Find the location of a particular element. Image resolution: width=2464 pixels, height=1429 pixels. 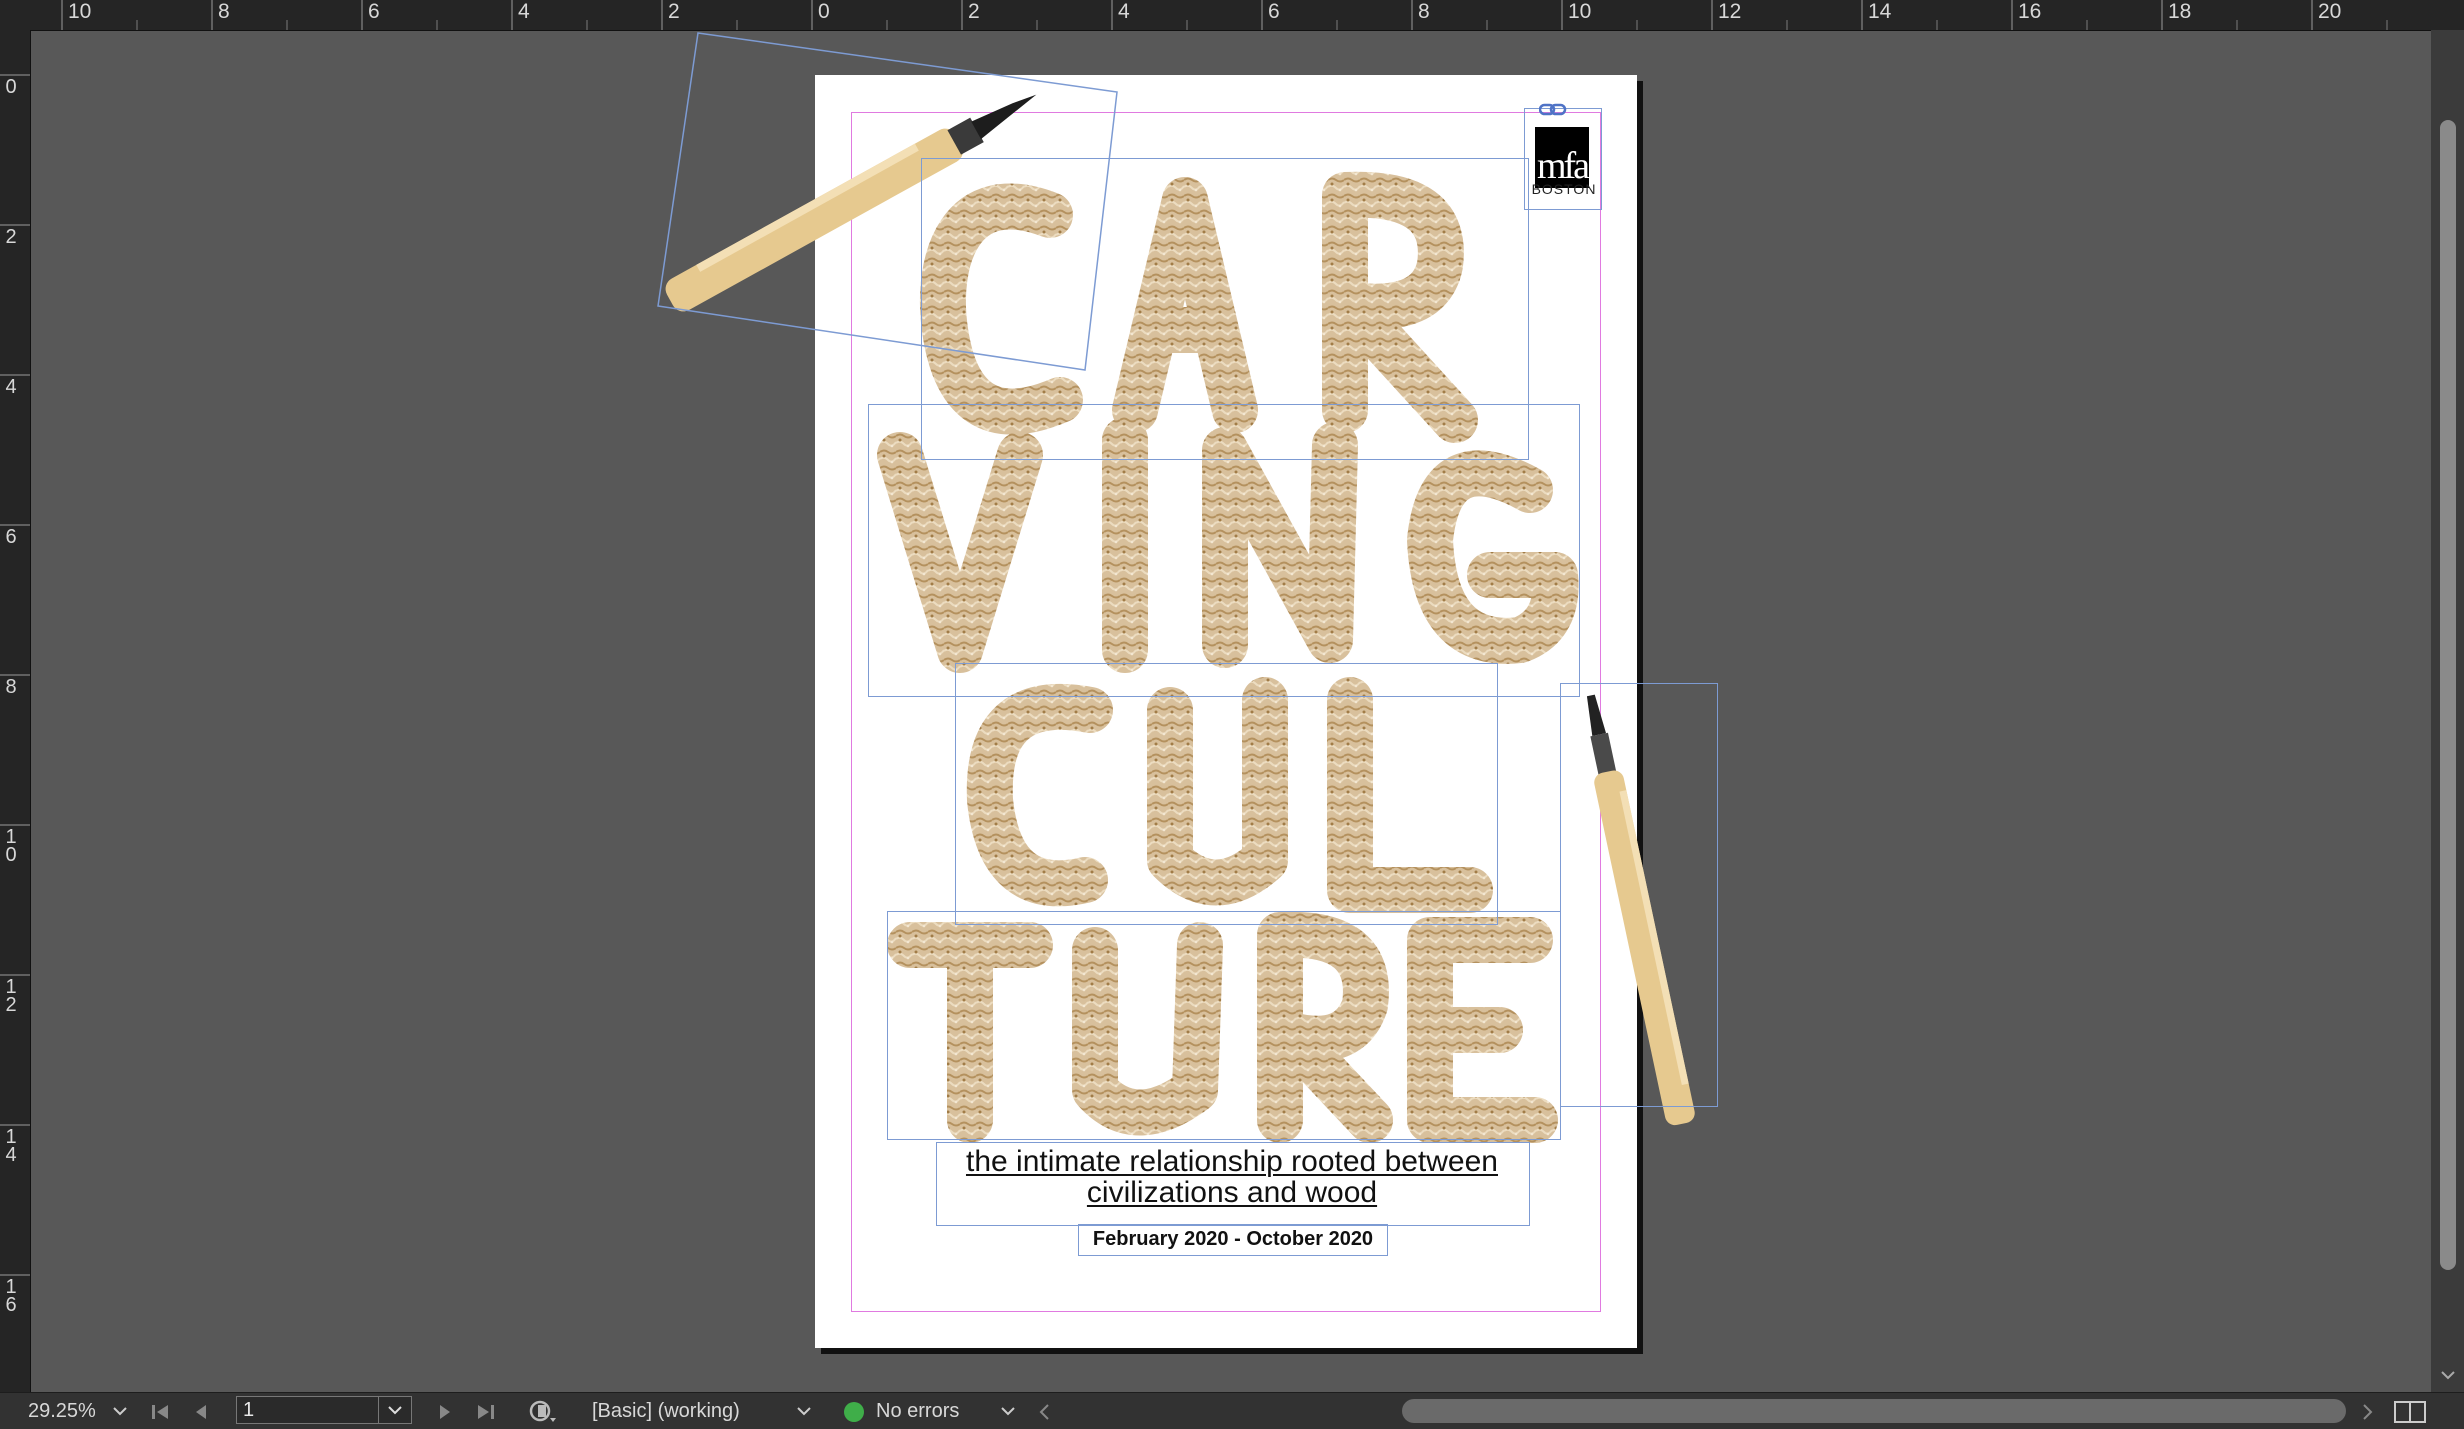

preflight-status-dot is located at coordinates (854, 1412).